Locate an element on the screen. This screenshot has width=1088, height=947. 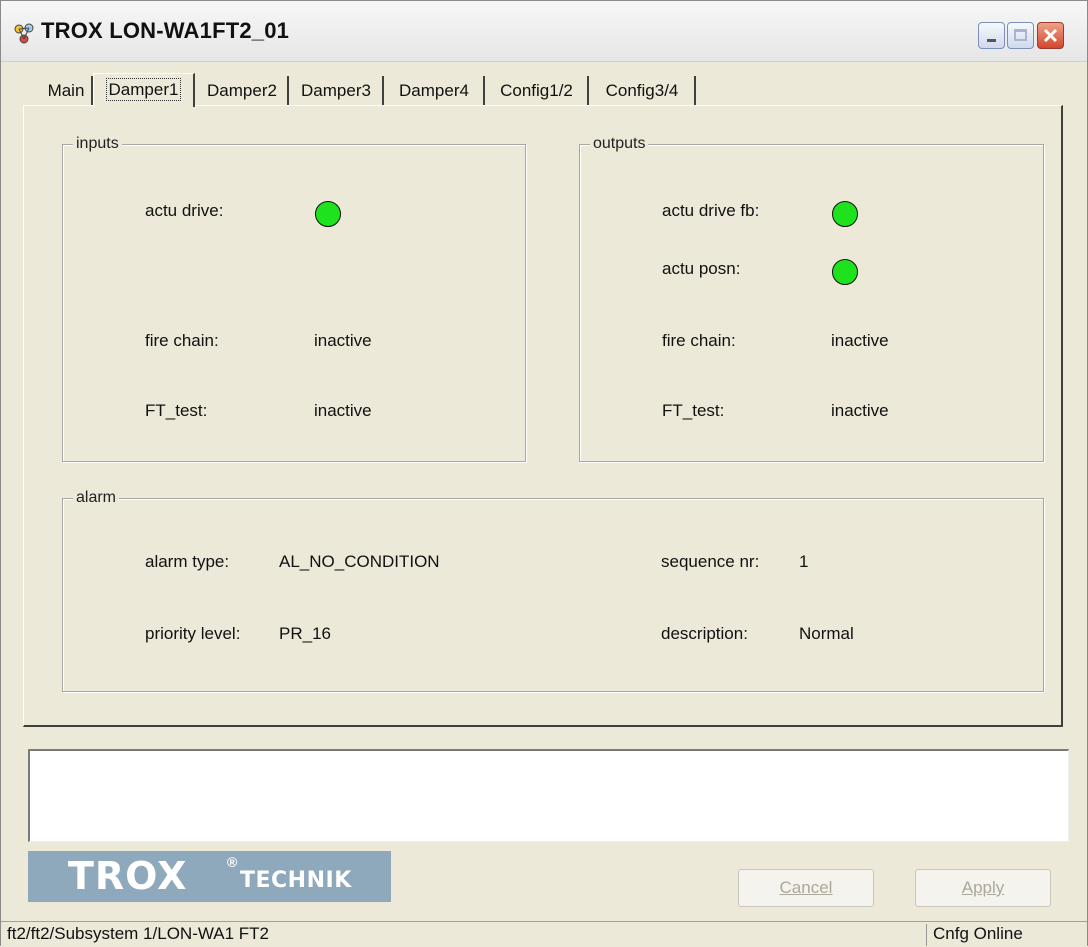
tab-damper2: Damper2 is located at coordinates (243, 90).